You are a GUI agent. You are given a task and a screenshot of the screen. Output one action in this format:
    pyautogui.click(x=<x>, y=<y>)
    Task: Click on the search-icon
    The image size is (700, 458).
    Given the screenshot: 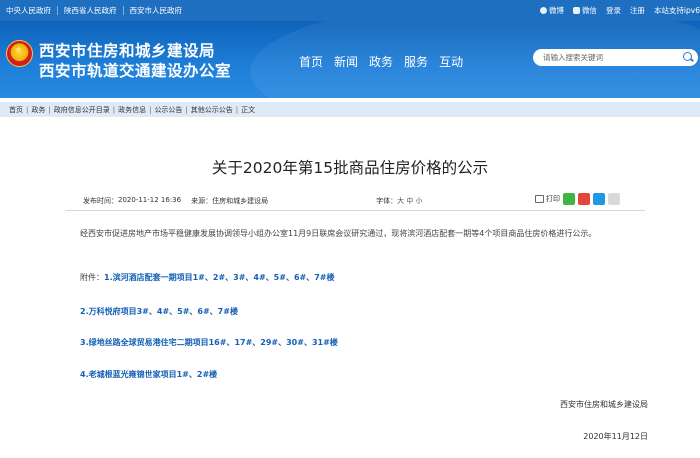 What is the action you would take?
    pyautogui.click(x=687, y=56)
    